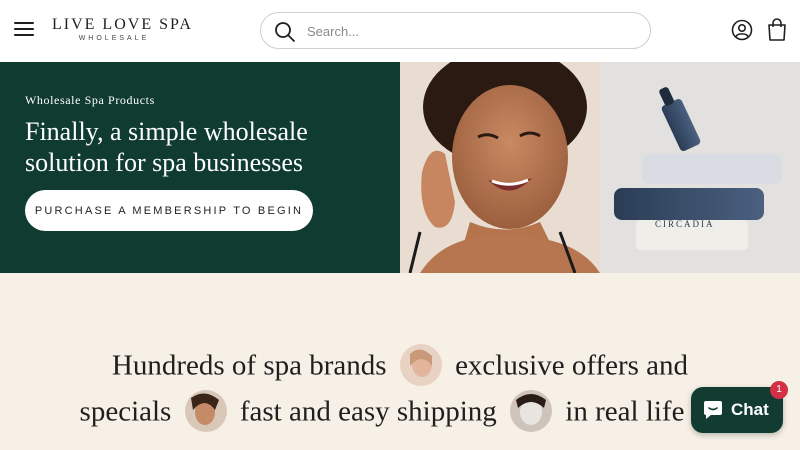 This screenshot has height=450, width=800. What do you see at coordinates (285, 32) in the screenshot?
I see `search-icon` at bounding box center [285, 32].